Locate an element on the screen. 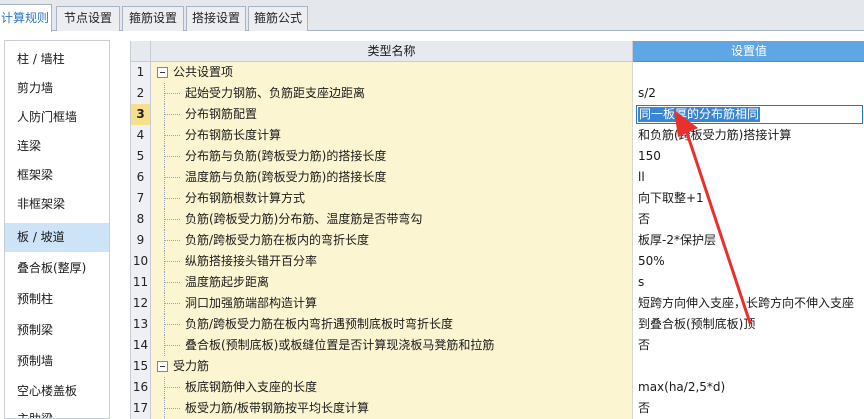 The width and height of the screenshot is (864, 419). table-row: 13 负筋/跨板受力筋在板内弯折遇预制底板时弯折长度 到叠合板(预制底板)顶 is located at coordinates (497, 324).